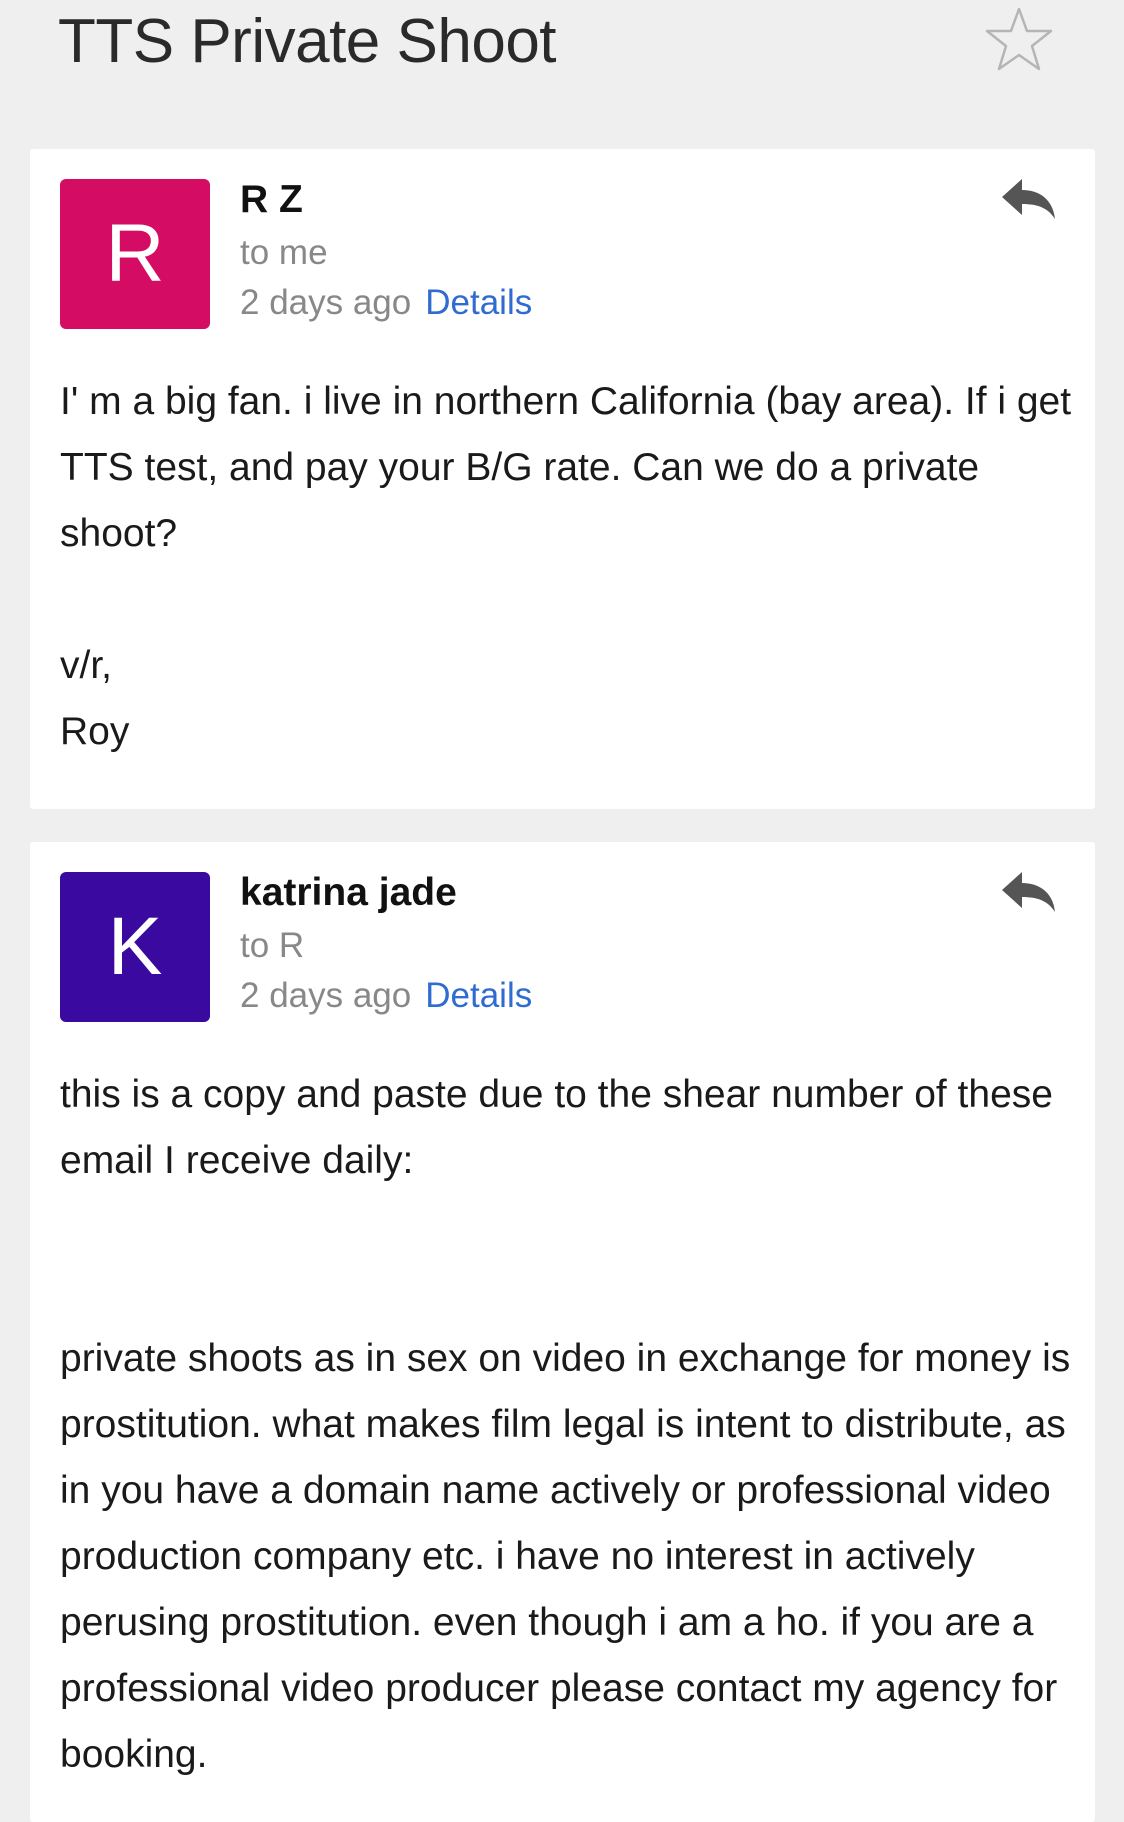 The image size is (1124, 1822). What do you see at coordinates (272, 945) in the screenshot?
I see `recipient-line: to R` at bounding box center [272, 945].